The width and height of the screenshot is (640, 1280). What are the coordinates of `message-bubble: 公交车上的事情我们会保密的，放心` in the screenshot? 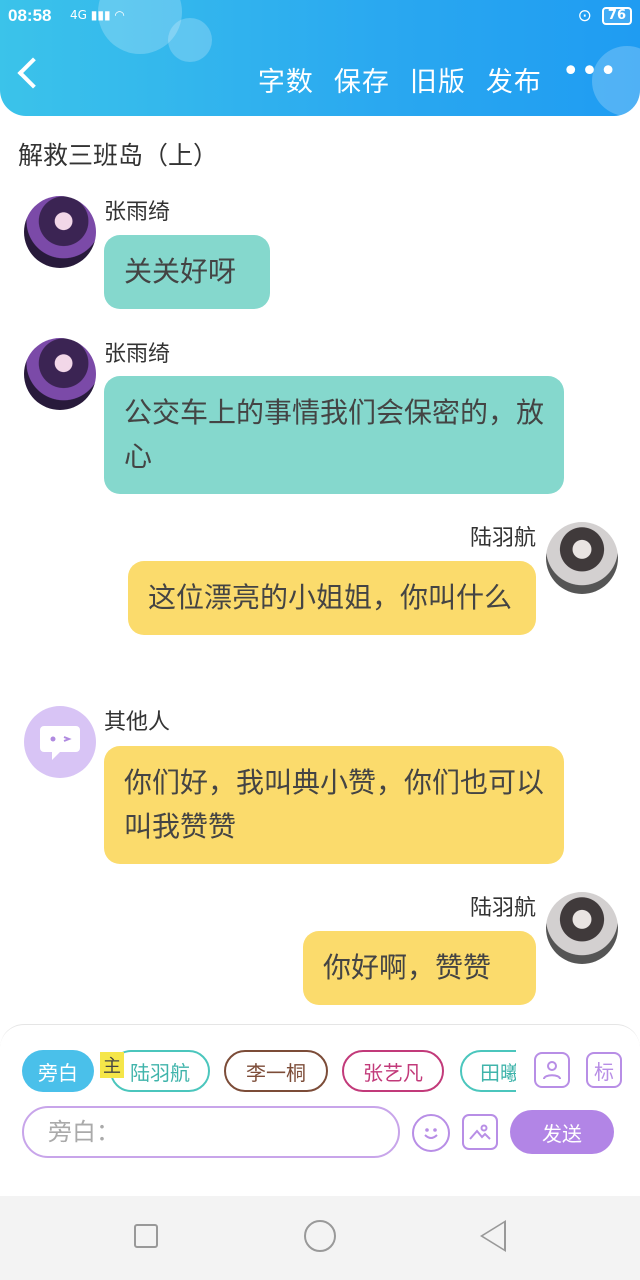 It's located at (334, 435).